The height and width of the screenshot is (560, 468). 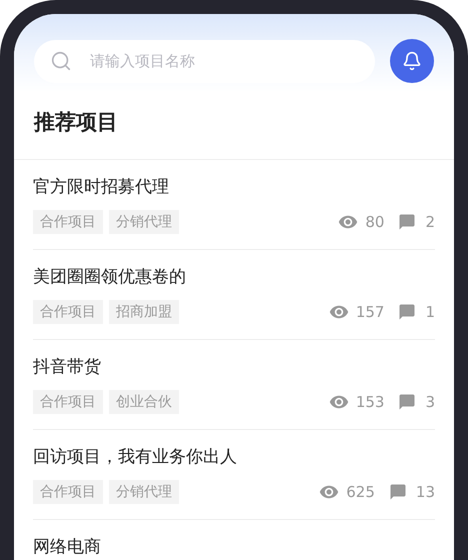 I want to click on view-count: 153, so click(x=370, y=402).